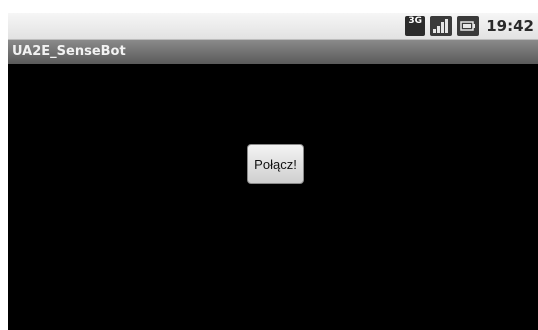 This screenshot has height=330, width=538. Describe the element at coordinates (441, 26) in the screenshot. I see `signal-strength-icon` at that location.